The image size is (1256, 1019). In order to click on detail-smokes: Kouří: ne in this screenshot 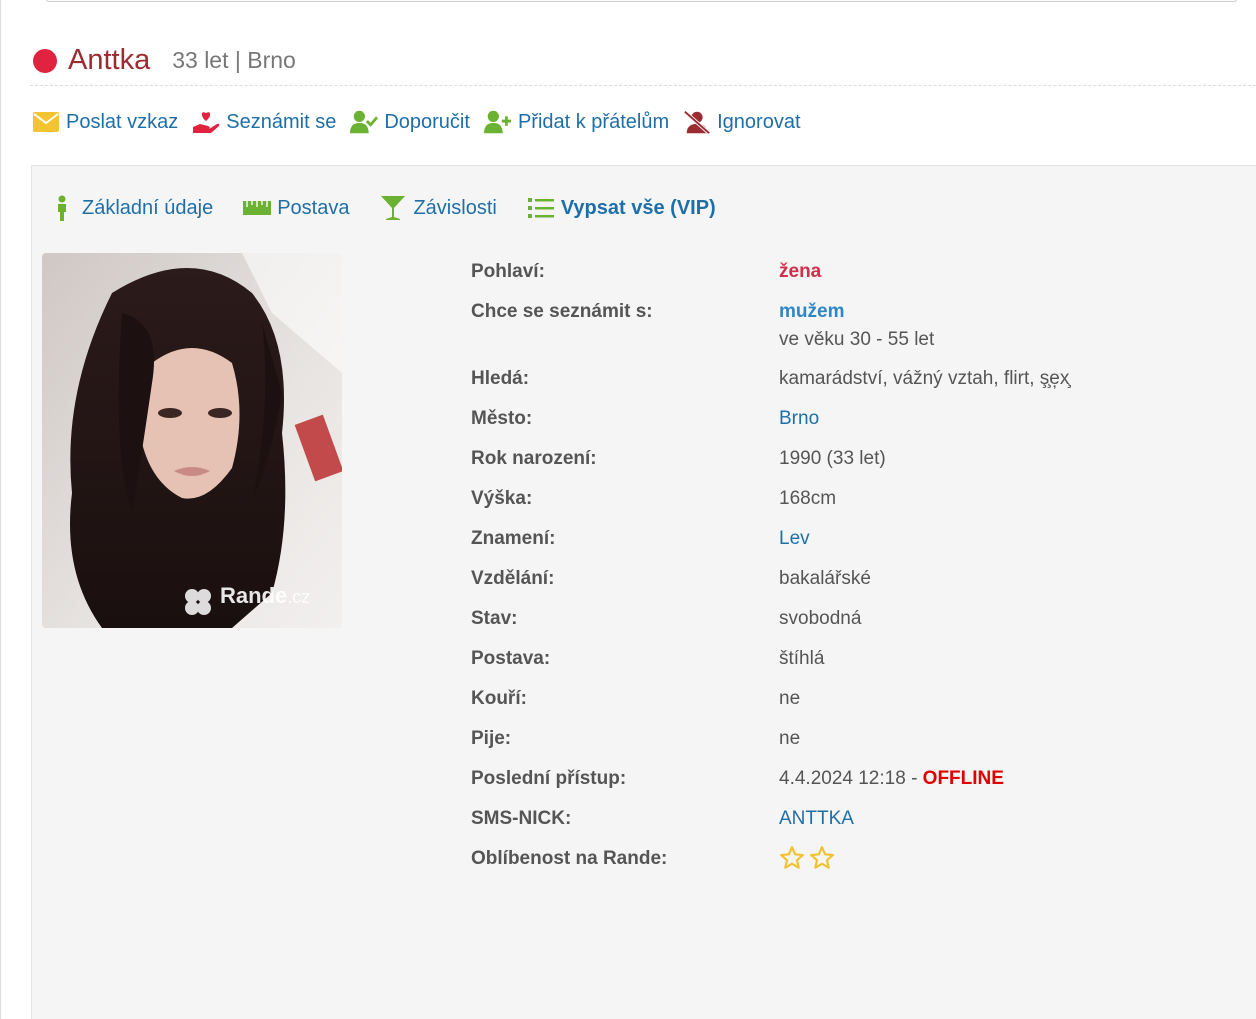, I will do `click(636, 698)`.